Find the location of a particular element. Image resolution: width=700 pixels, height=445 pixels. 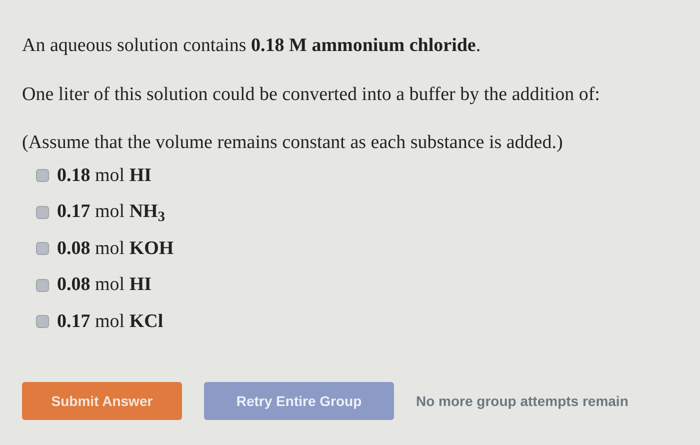

option-label: 0.17 mol KCl is located at coordinates (110, 322).